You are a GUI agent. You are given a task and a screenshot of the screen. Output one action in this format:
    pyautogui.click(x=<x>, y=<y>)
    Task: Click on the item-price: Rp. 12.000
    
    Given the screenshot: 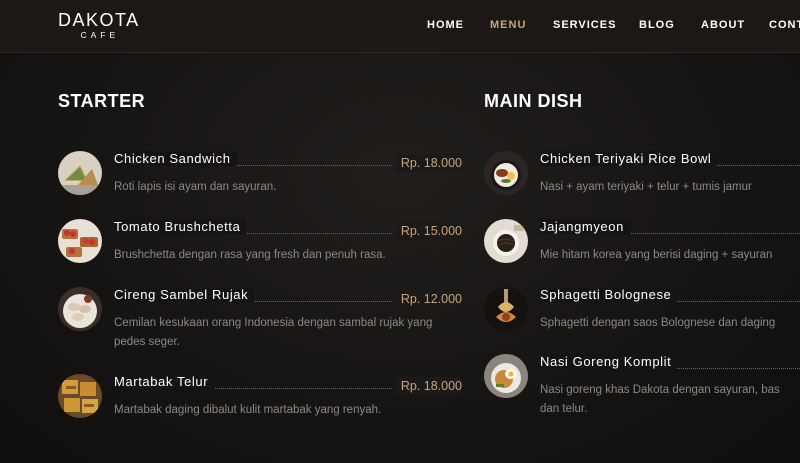 What is the action you would take?
    pyautogui.click(x=428, y=299)
    